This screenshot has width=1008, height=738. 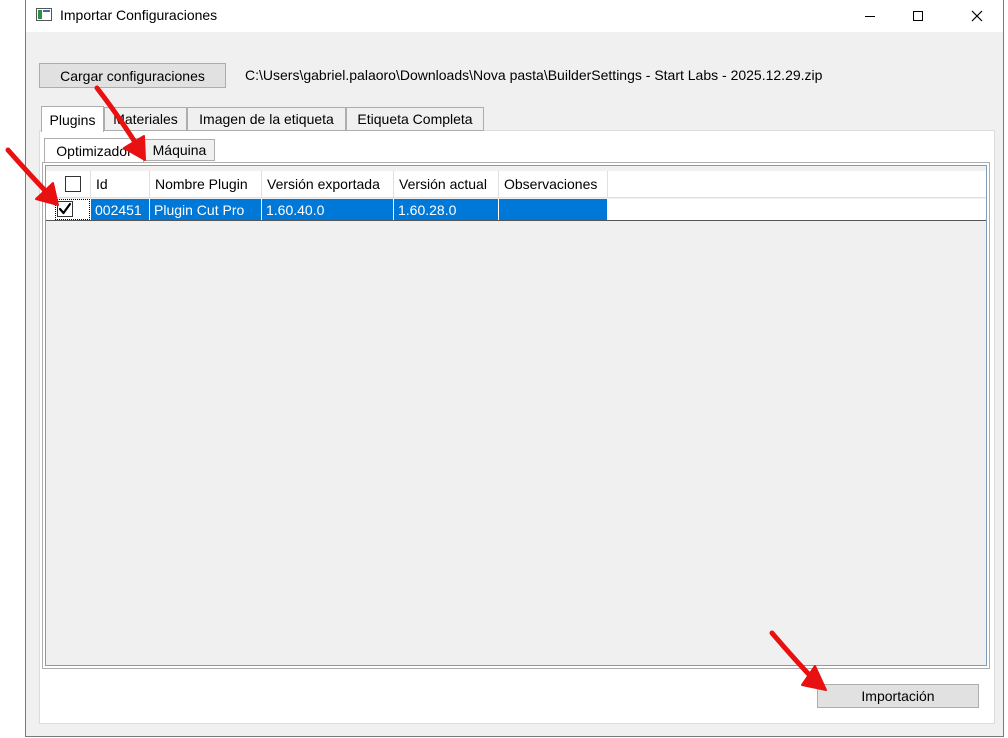 I want to click on header-notes: Observaciones, so click(x=553, y=184).